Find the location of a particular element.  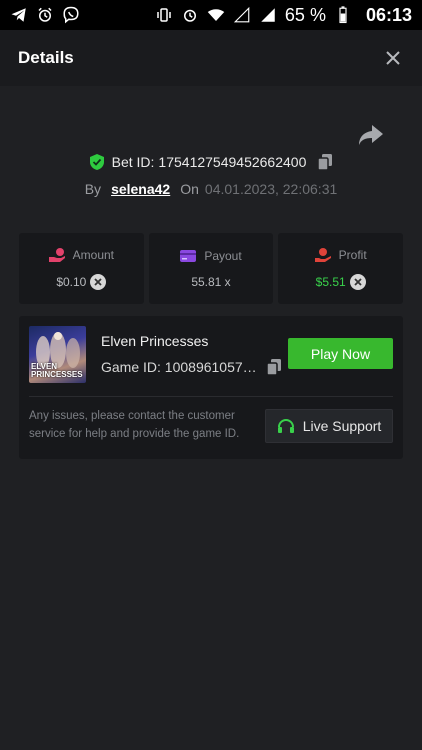

share-icon is located at coordinates (371, 135).